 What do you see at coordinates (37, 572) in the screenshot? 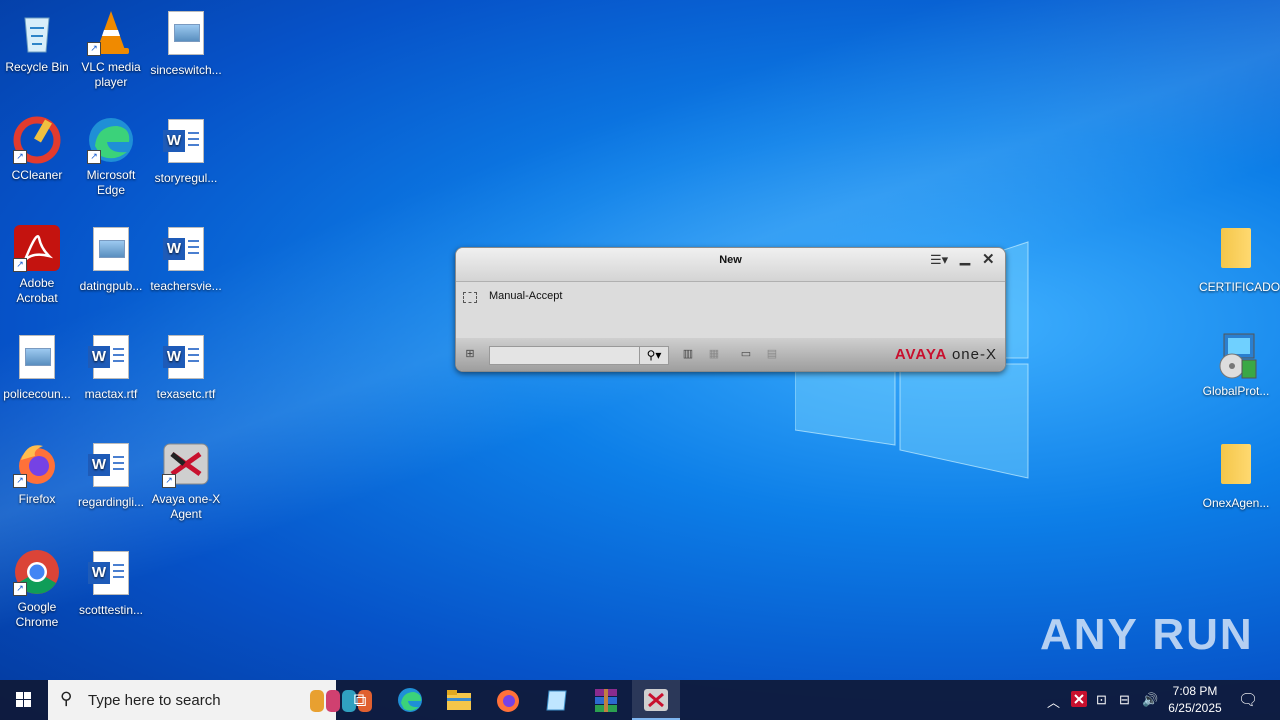
I see `google-chrome-icon: ↗` at bounding box center [37, 572].